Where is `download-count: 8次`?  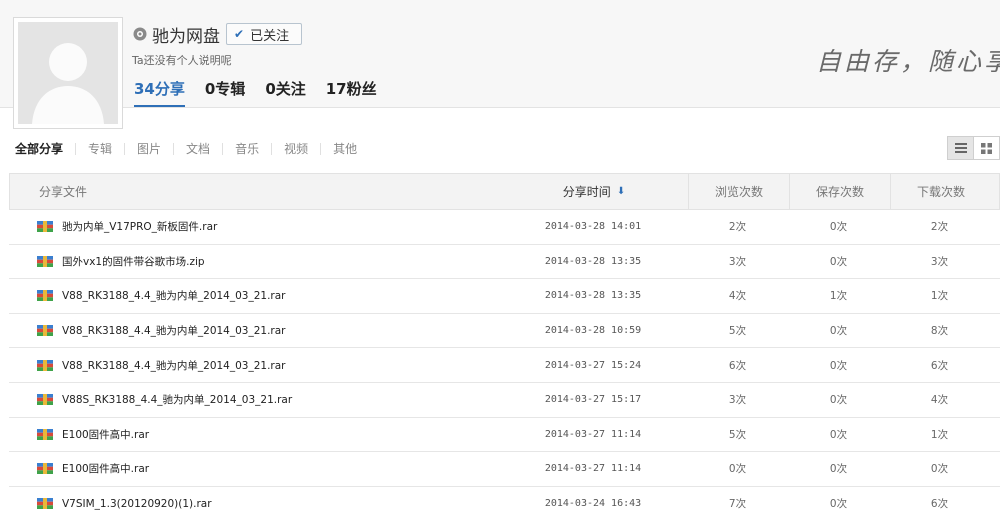 download-count: 8次 is located at coordinates (939, 331).